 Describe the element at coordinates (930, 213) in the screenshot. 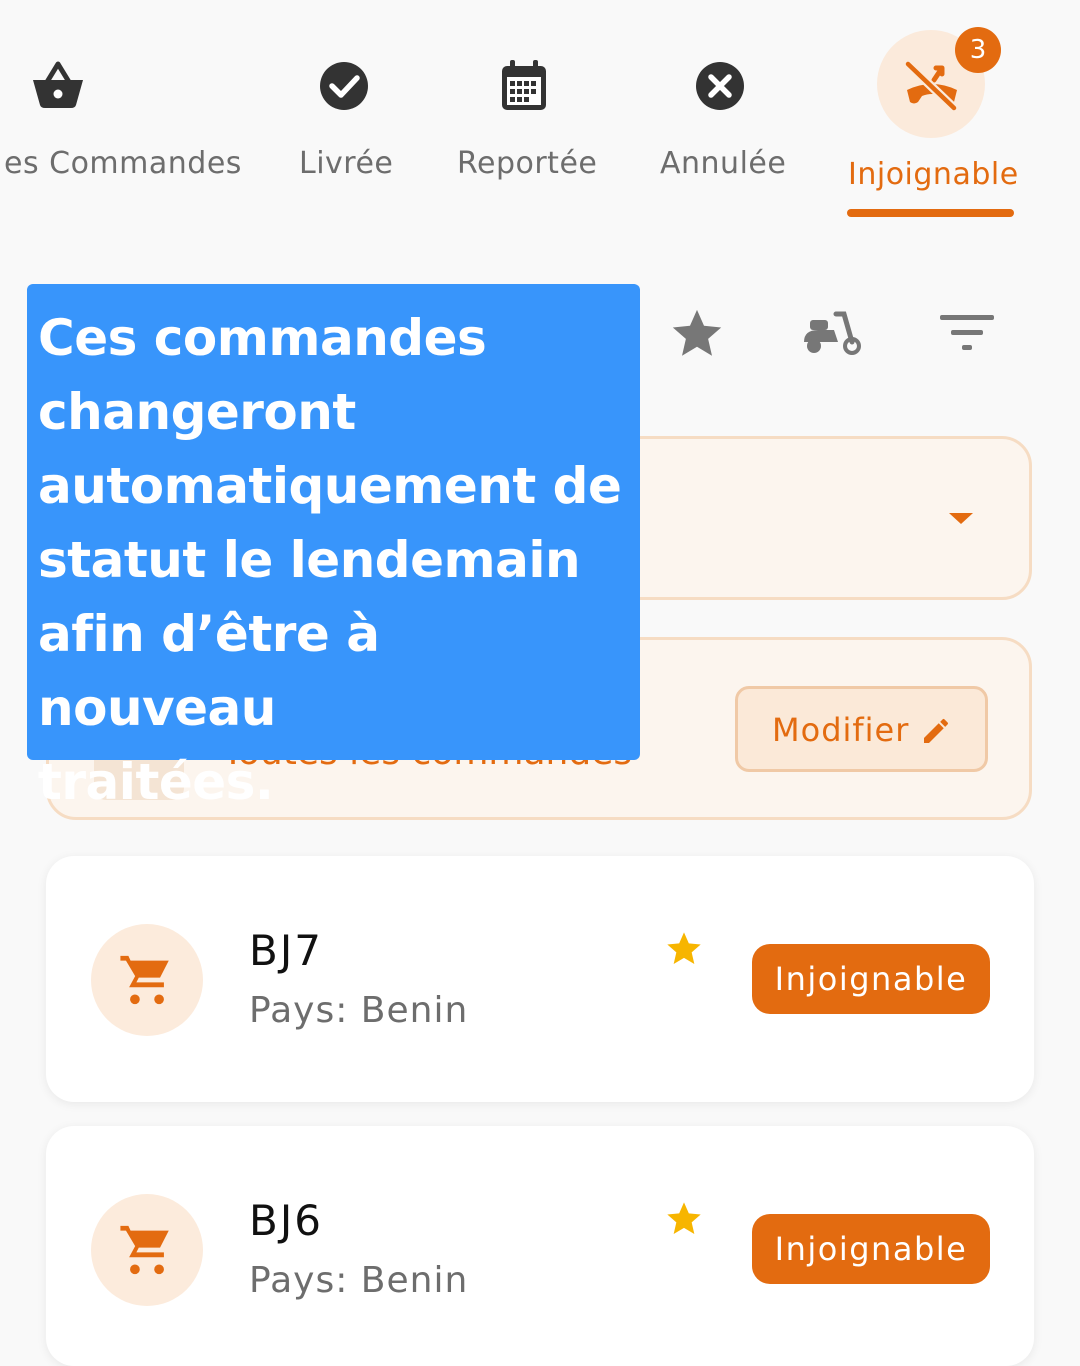

I see `active-tab-underline` at that location.